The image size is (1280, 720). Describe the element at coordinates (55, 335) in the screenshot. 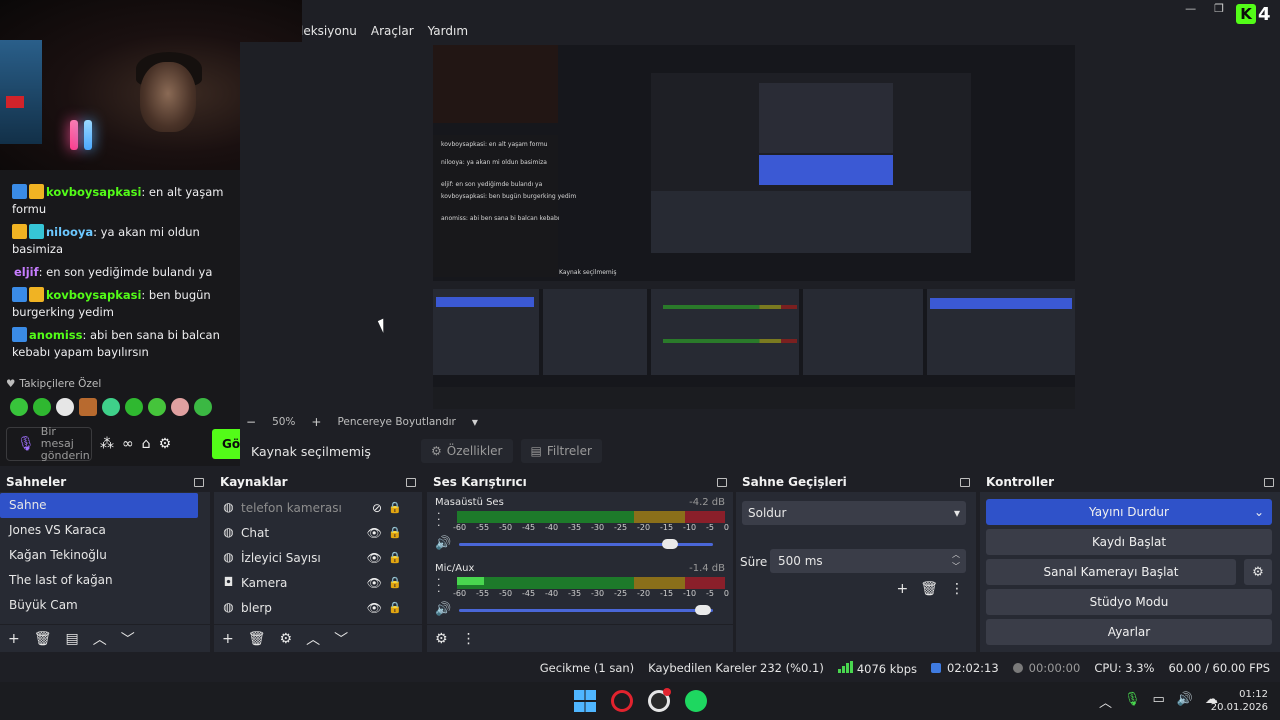

I see `chat-username: anomiss` at that location.